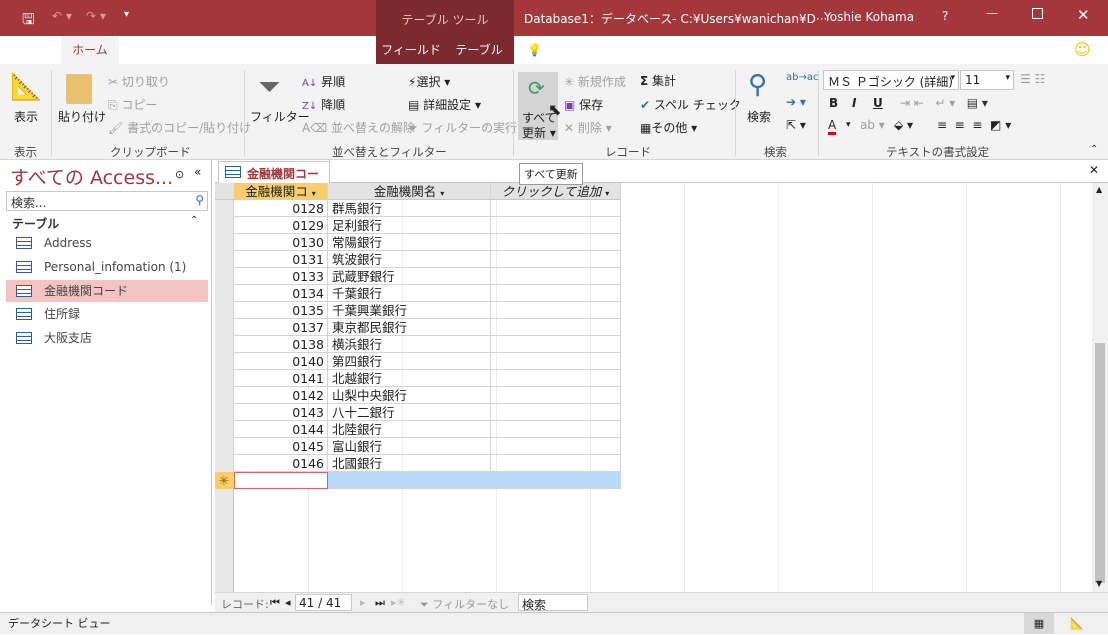 This screenshot has width=1108, height=635. Describe the element at coordinates (281, 225) in the screenshot. I see `cell-code: 0129` at that location.